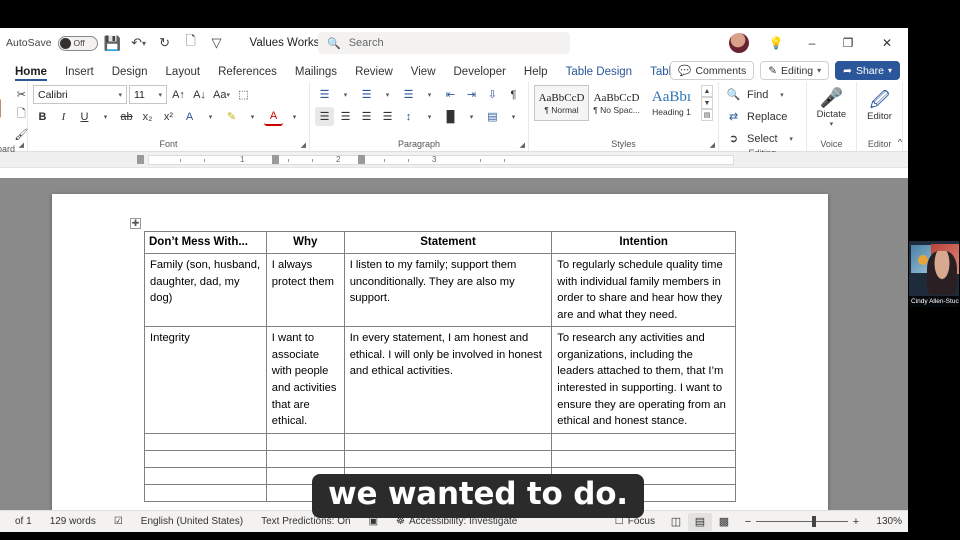  What do you see at coordinates (513, 116) in the screenshot?
I see `borders-dropdown-icon: ▾` at bounding box center [513, 116].